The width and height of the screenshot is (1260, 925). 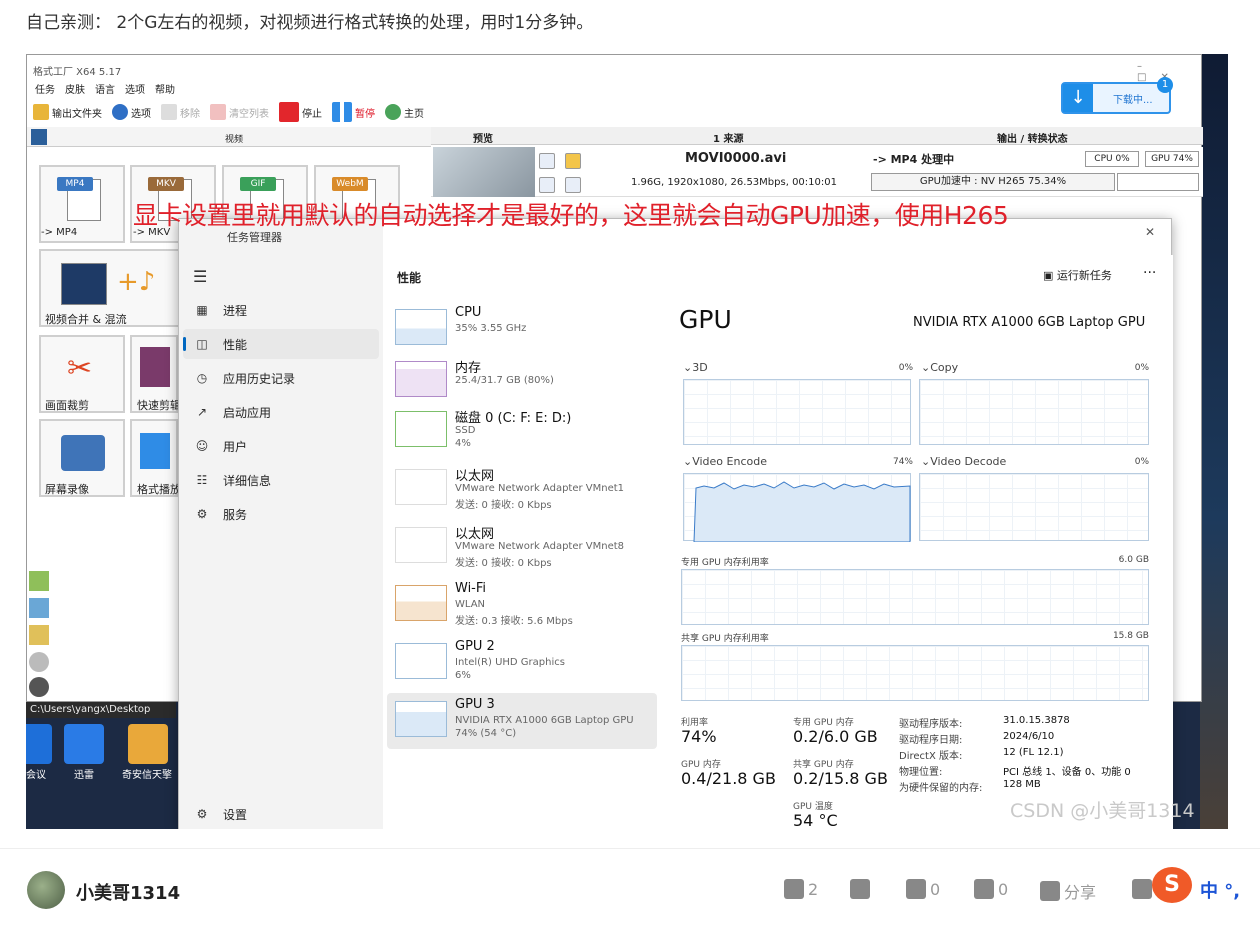 What do you see at coordinates (281, 514) in the screenshot?
I see `nav-services: ⚙ 服务` at bounding box center [281, 514].